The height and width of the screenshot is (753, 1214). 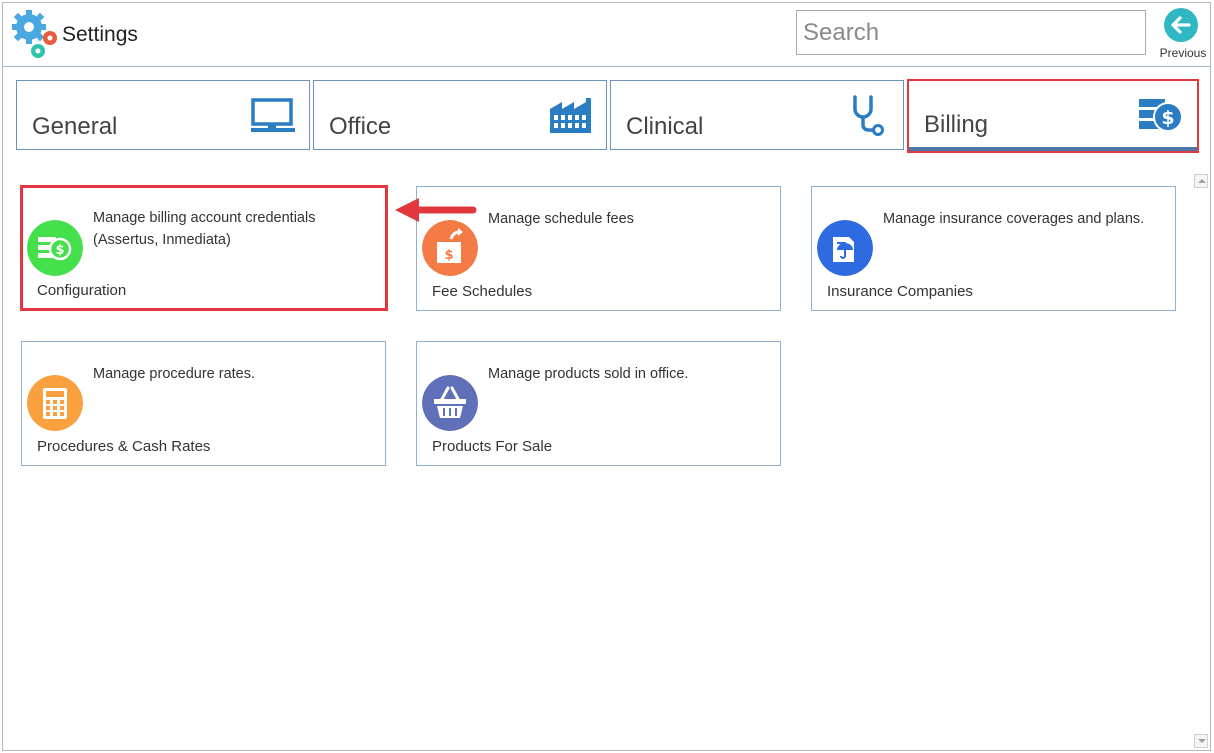 I want to click on header-bar: Settings Previous, so click(x=606, y=35).